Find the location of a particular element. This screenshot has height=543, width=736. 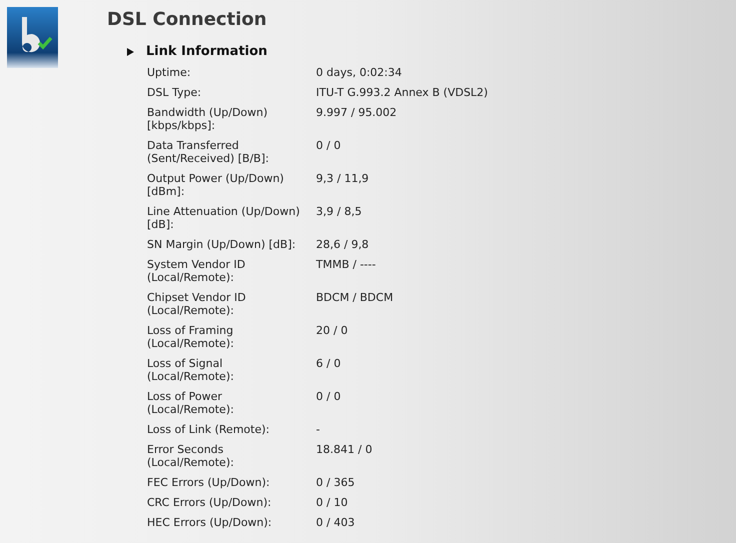

field-label: Bandwidth (Up/Down) [kbps/kbps]: is located at coordinates (208, 119).